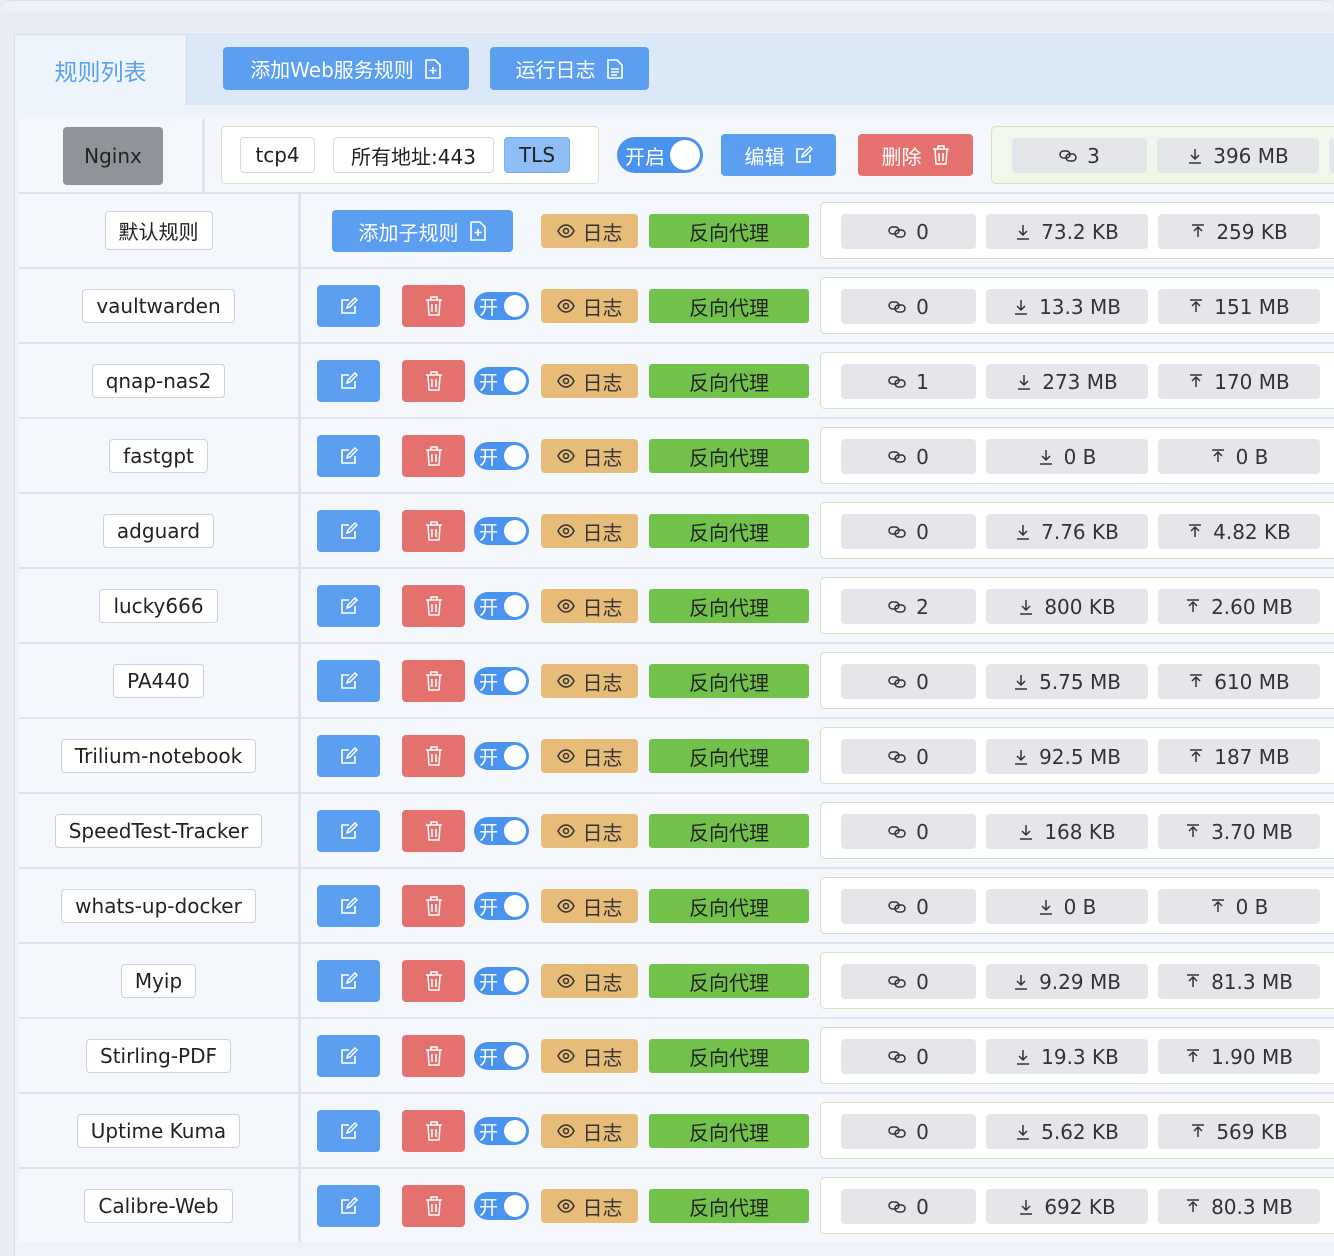 The height and width of the screenshot is (1256, 1334). What do you see at coordinates (160, 1205) in the screenshot?
I see `sub-rule-name-cell: Calibre-Web` at bounding box center [160, 1205].